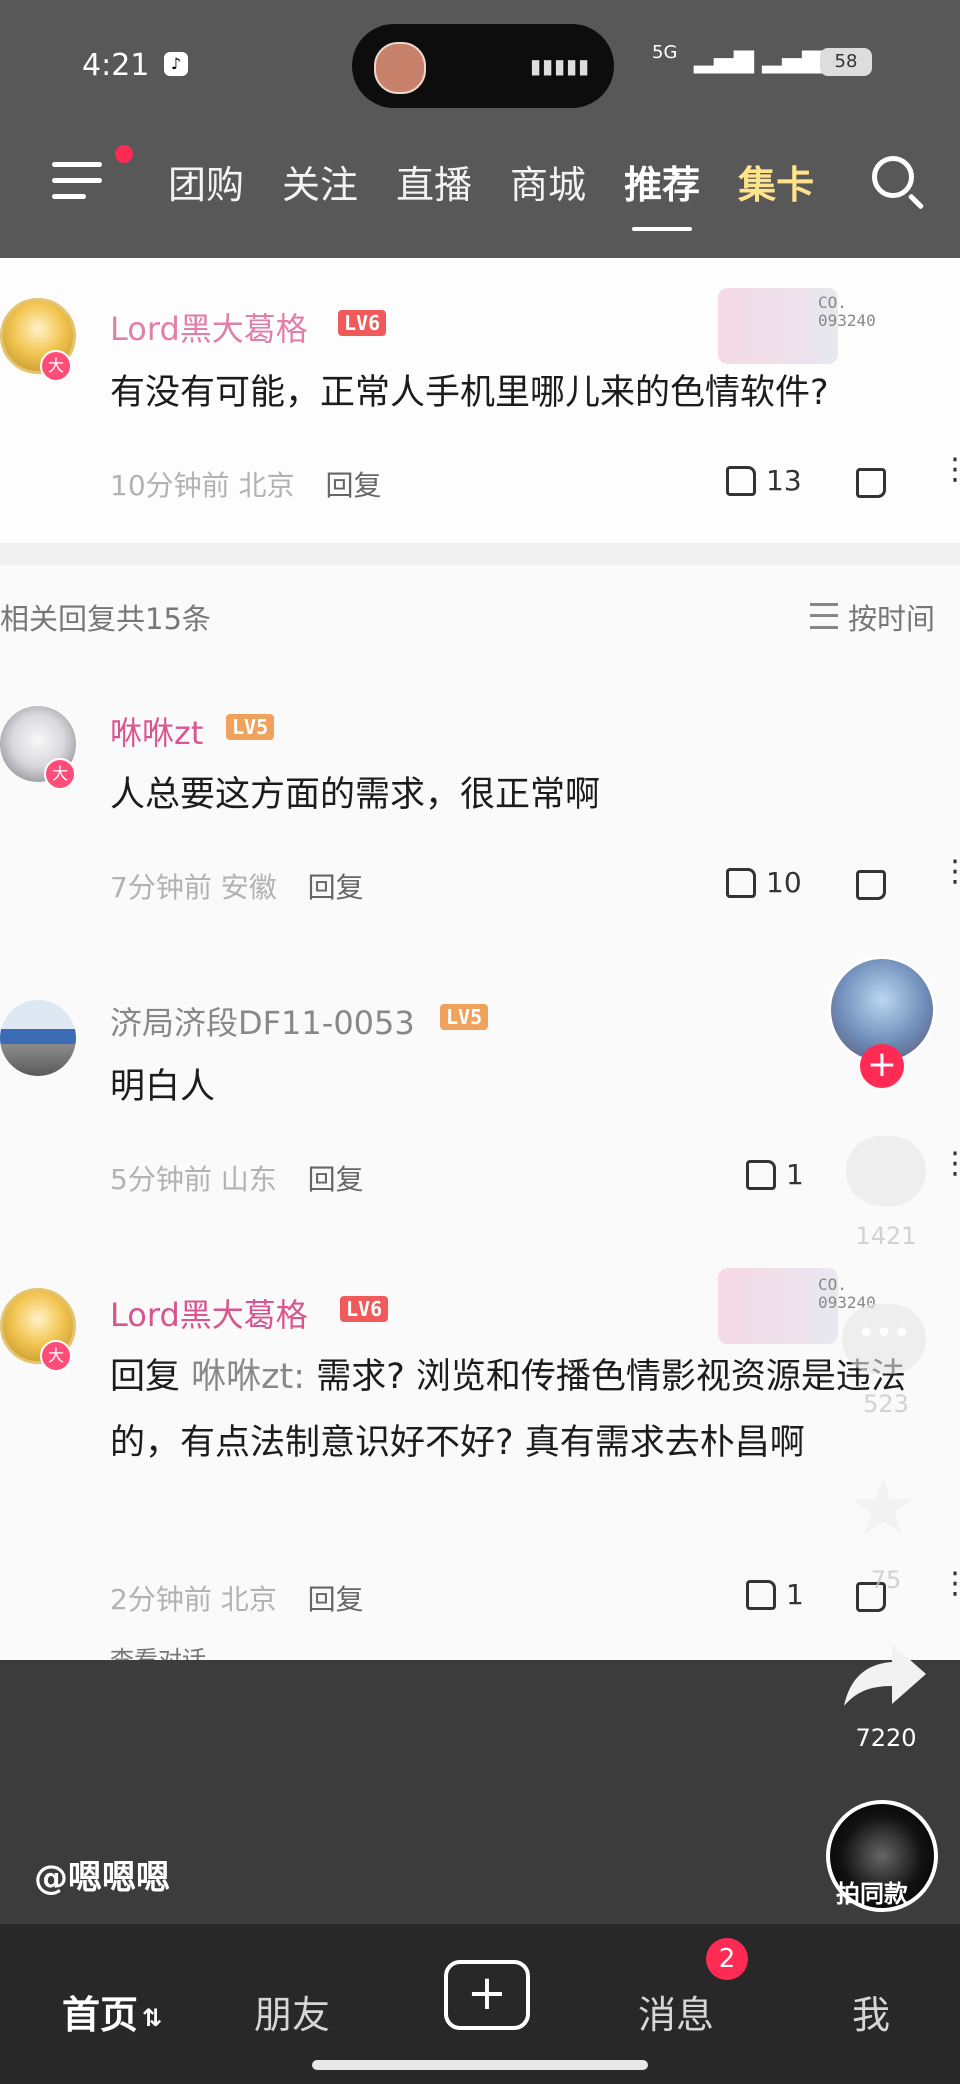  I want to click on nav-home: 首页 ⇅, so click(112, 2011).